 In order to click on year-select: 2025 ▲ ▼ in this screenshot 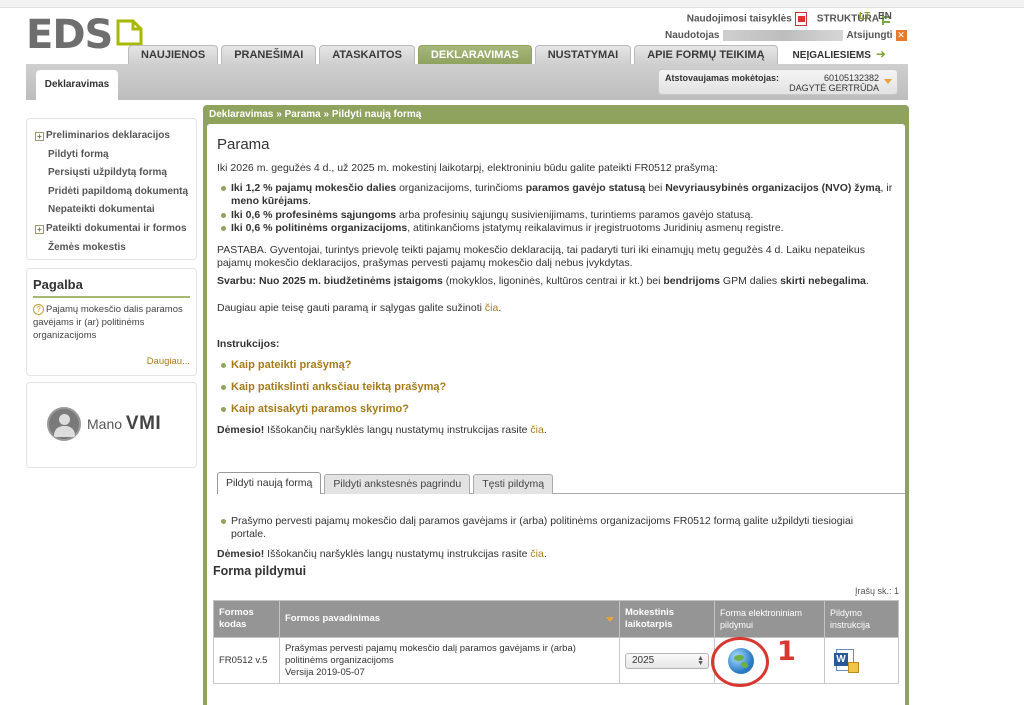, I will do `click(667, 660)`.